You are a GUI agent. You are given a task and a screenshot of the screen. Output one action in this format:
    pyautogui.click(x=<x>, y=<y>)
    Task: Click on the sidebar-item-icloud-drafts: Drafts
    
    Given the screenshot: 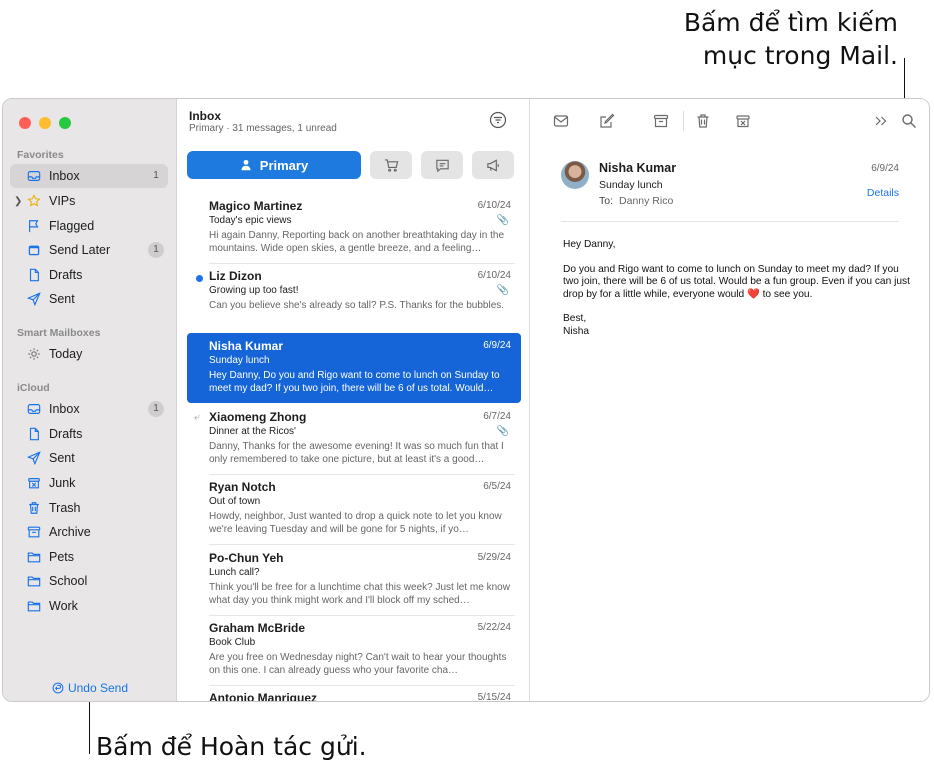 What is the action you would take?
    pyautogui.click(x=89, y=434)
    